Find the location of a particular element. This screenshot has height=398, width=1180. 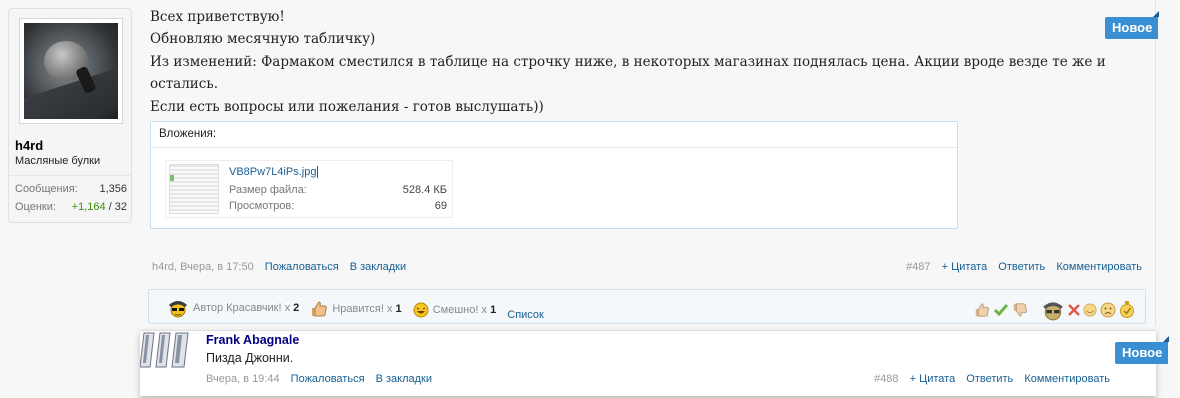

rate-buttons is located at coordinates (1054, 310).